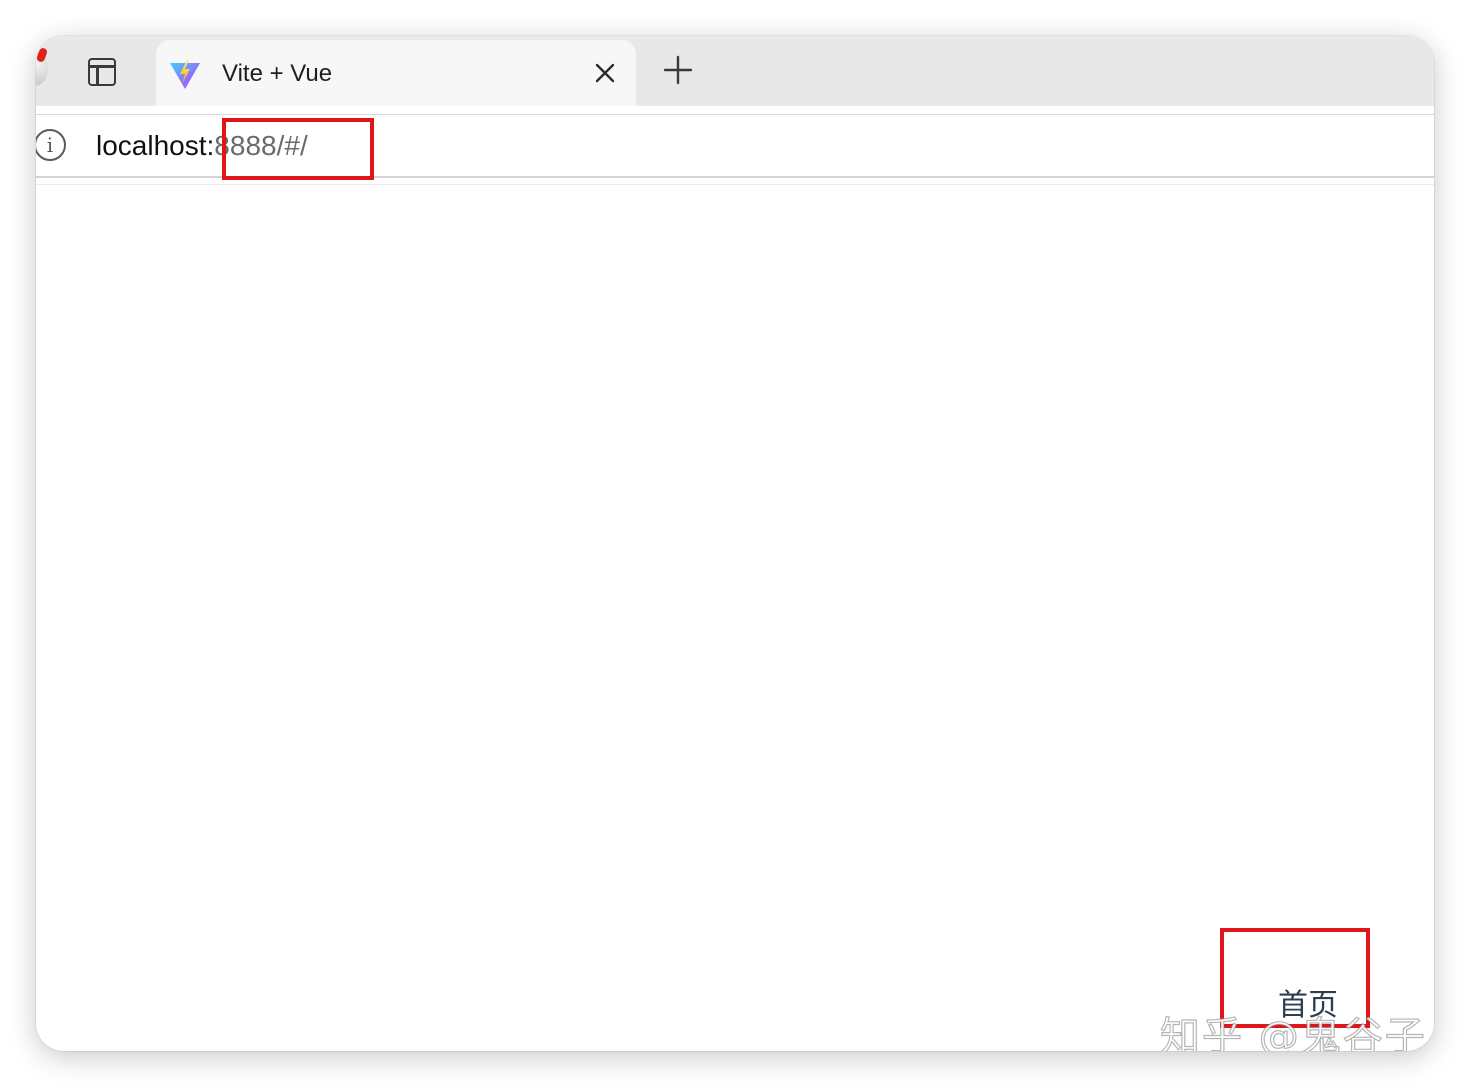  I want to click on watermark: 知乎 @鬼谷子, so click(1293, 1032).